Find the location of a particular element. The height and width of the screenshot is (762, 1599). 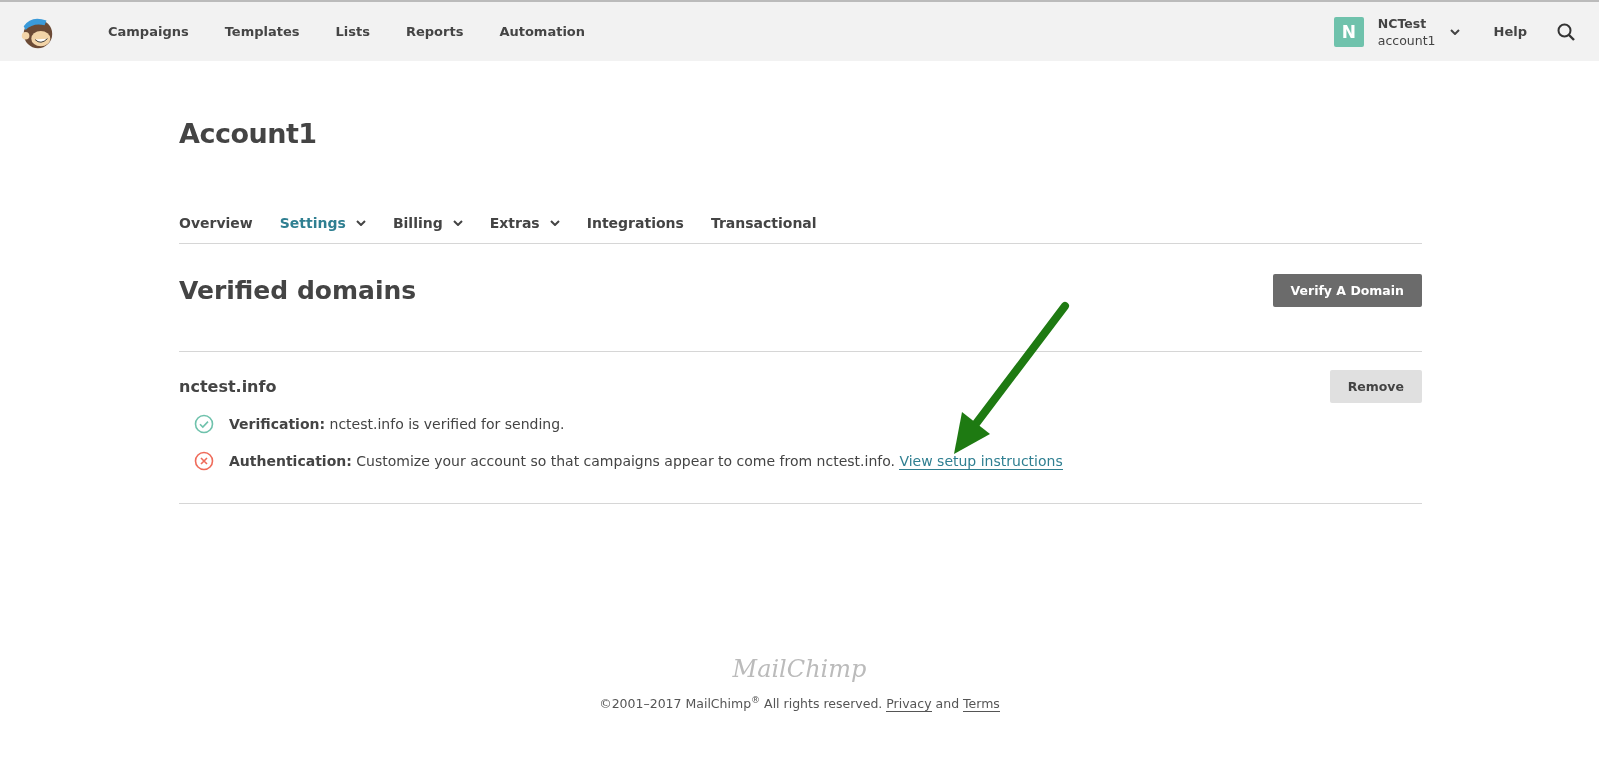

x-circle-icon is located at coordinates (204, 460).